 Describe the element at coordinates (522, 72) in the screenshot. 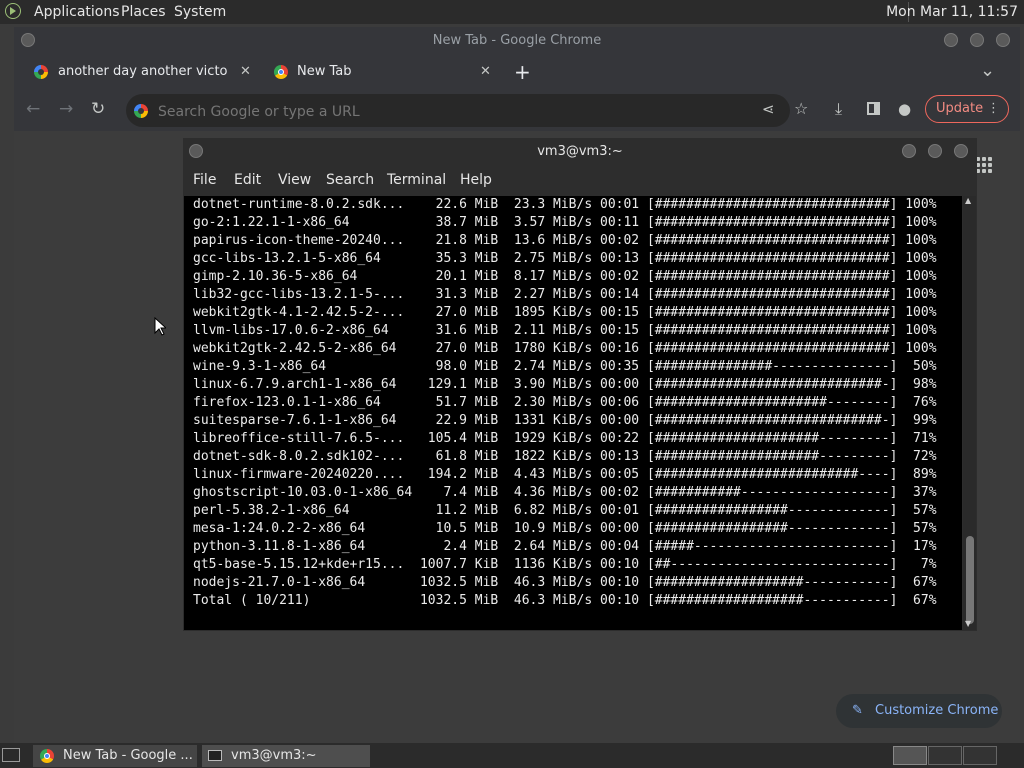

I see `new-tab-icon: +` at that location.